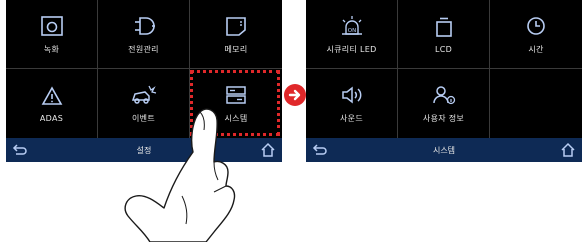 The image size is (585, 242). Describe the element at coordinates (51, 49) in the screenshot. I see `menu-label-recording: 녹화` at that location.